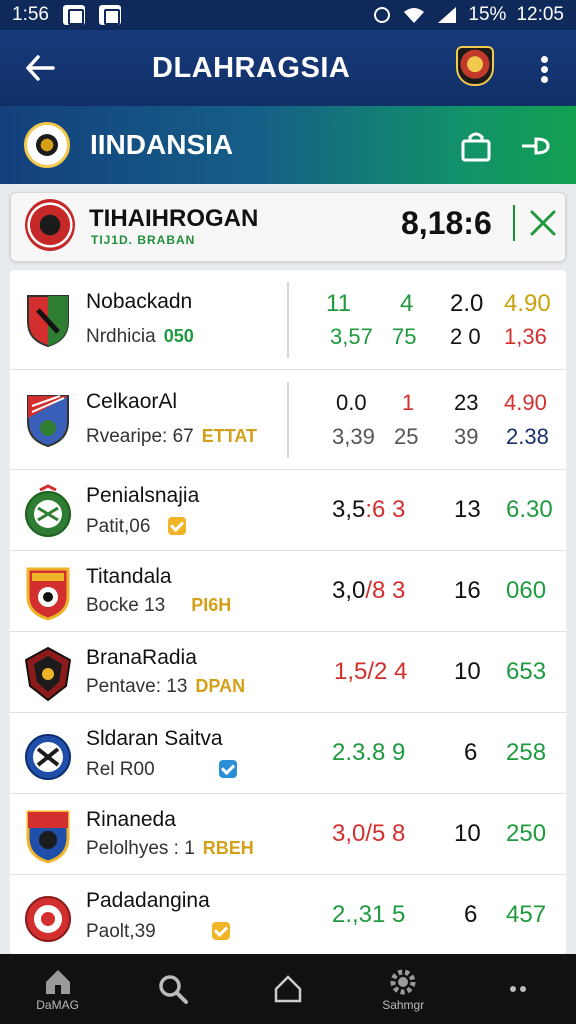  What do you see at coordinates (466, 304) in the screenshot?
I see `odds-value: 2.0` at bounding box center [466, 304].